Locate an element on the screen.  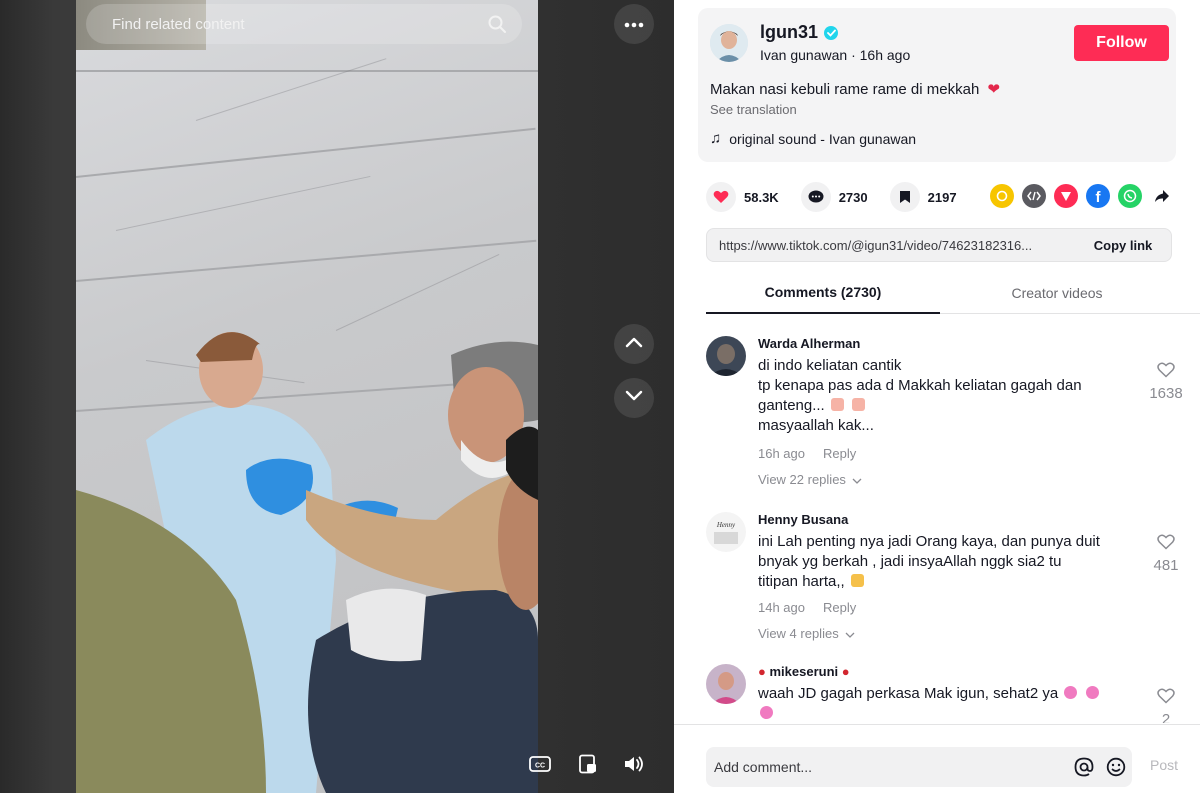
picture-in-picture-button is located at coordinates (588, 766).